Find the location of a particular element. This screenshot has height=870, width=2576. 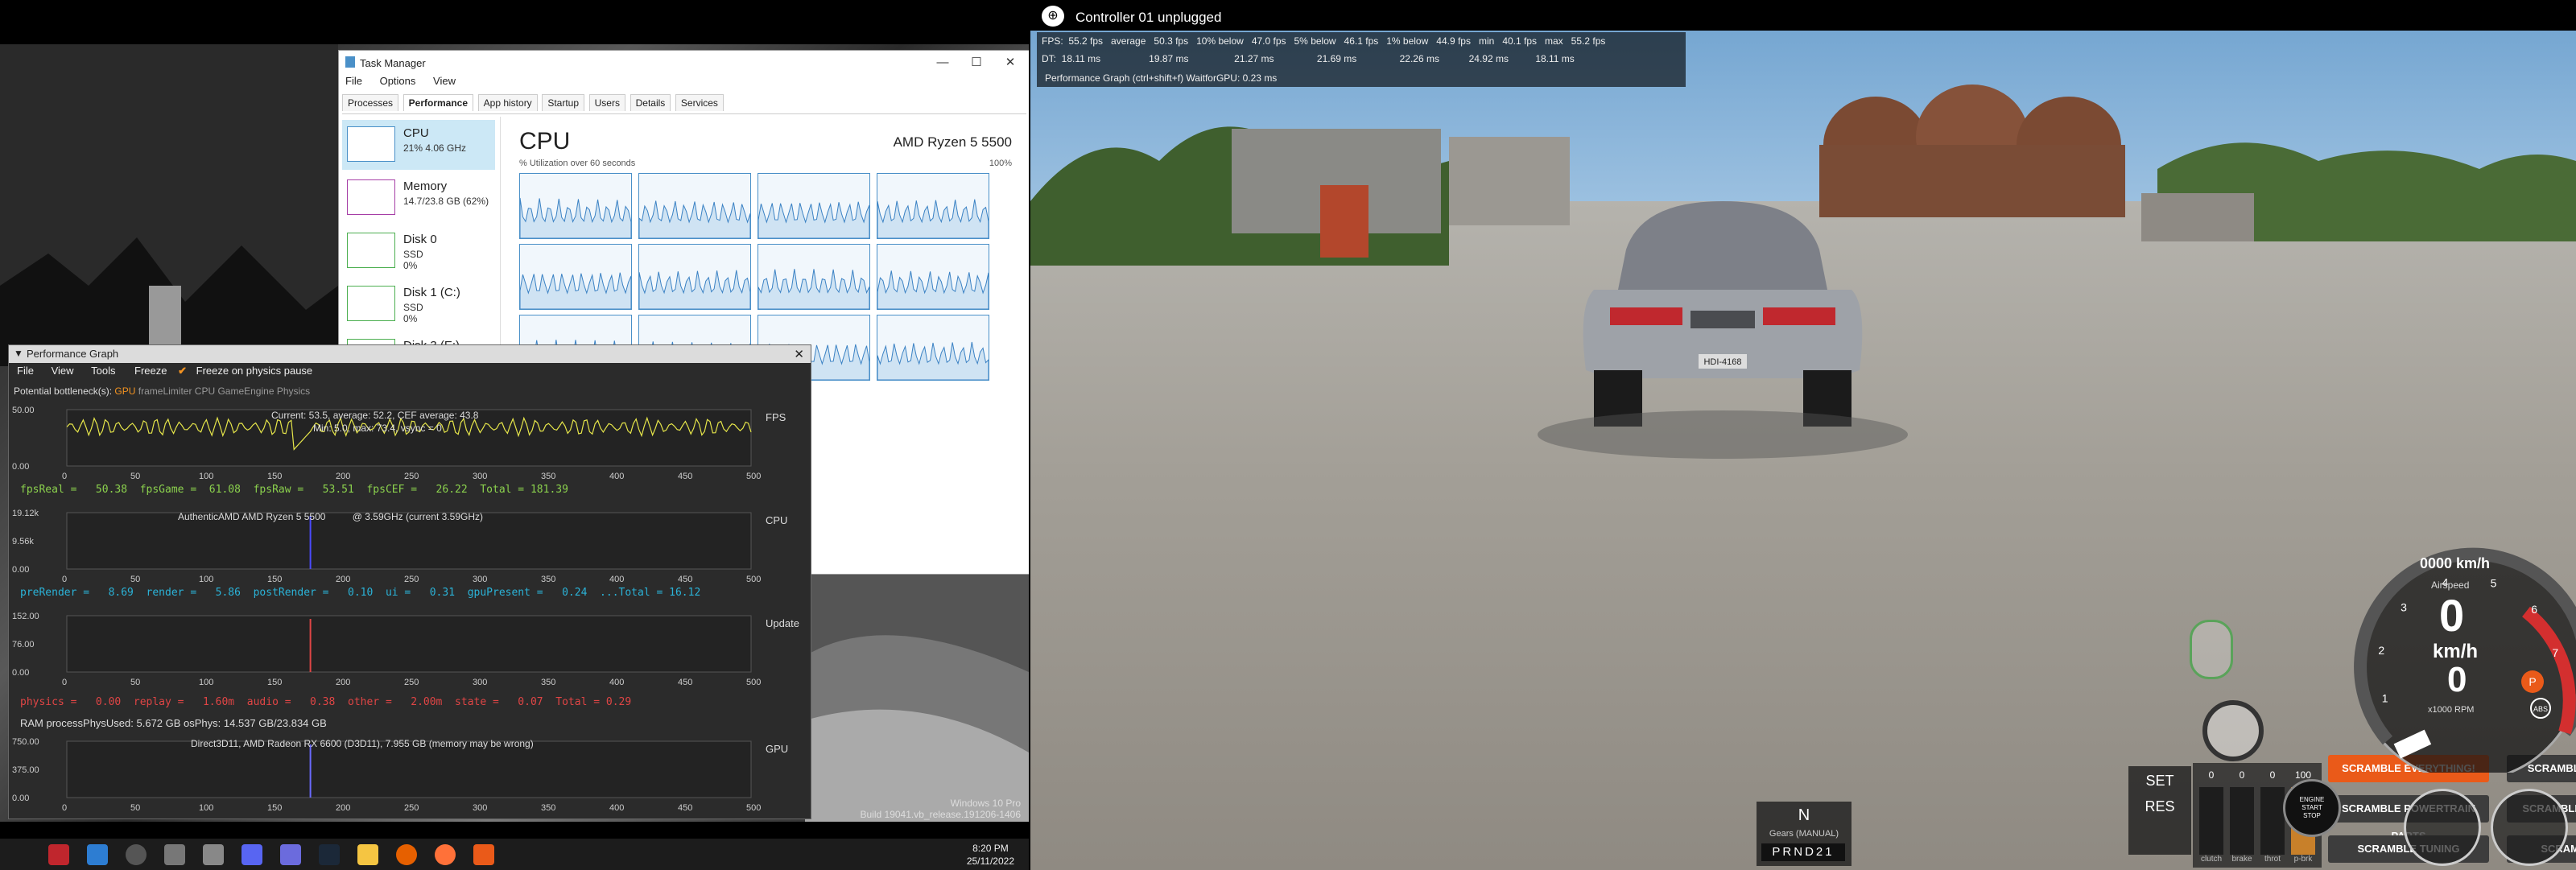

abs-icon: ABS is located at coordinates (2540, 709).